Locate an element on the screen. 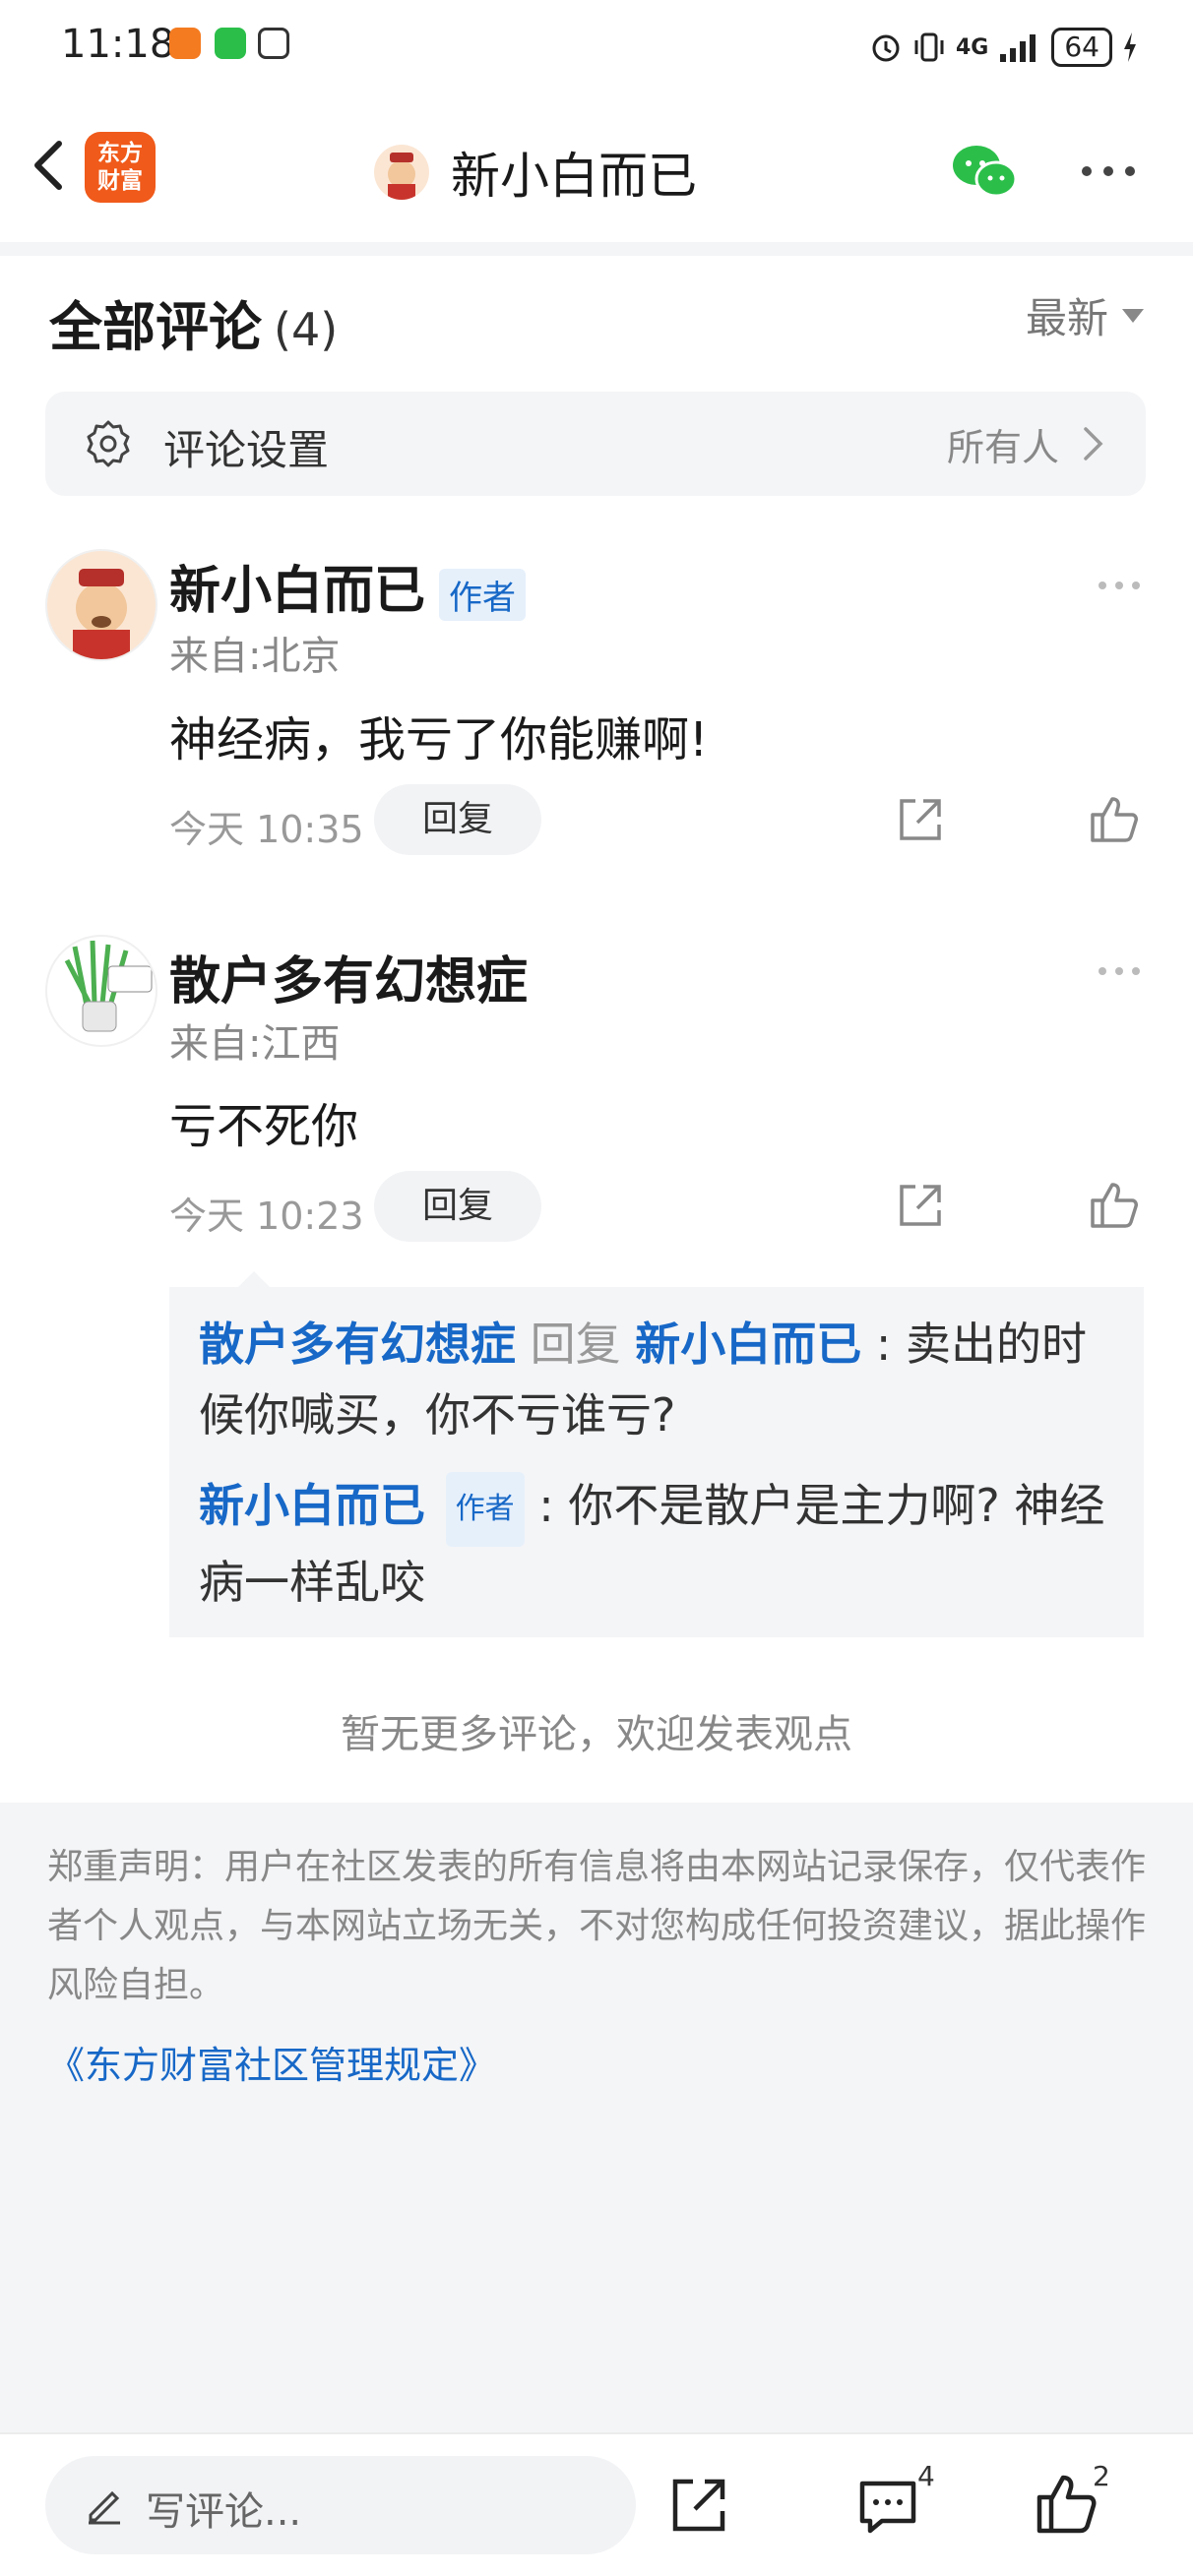 The height and width of the screenshot is (2576, 1193). reply-user: 散户多有幻想症 is located at coordinates (357, 1344).